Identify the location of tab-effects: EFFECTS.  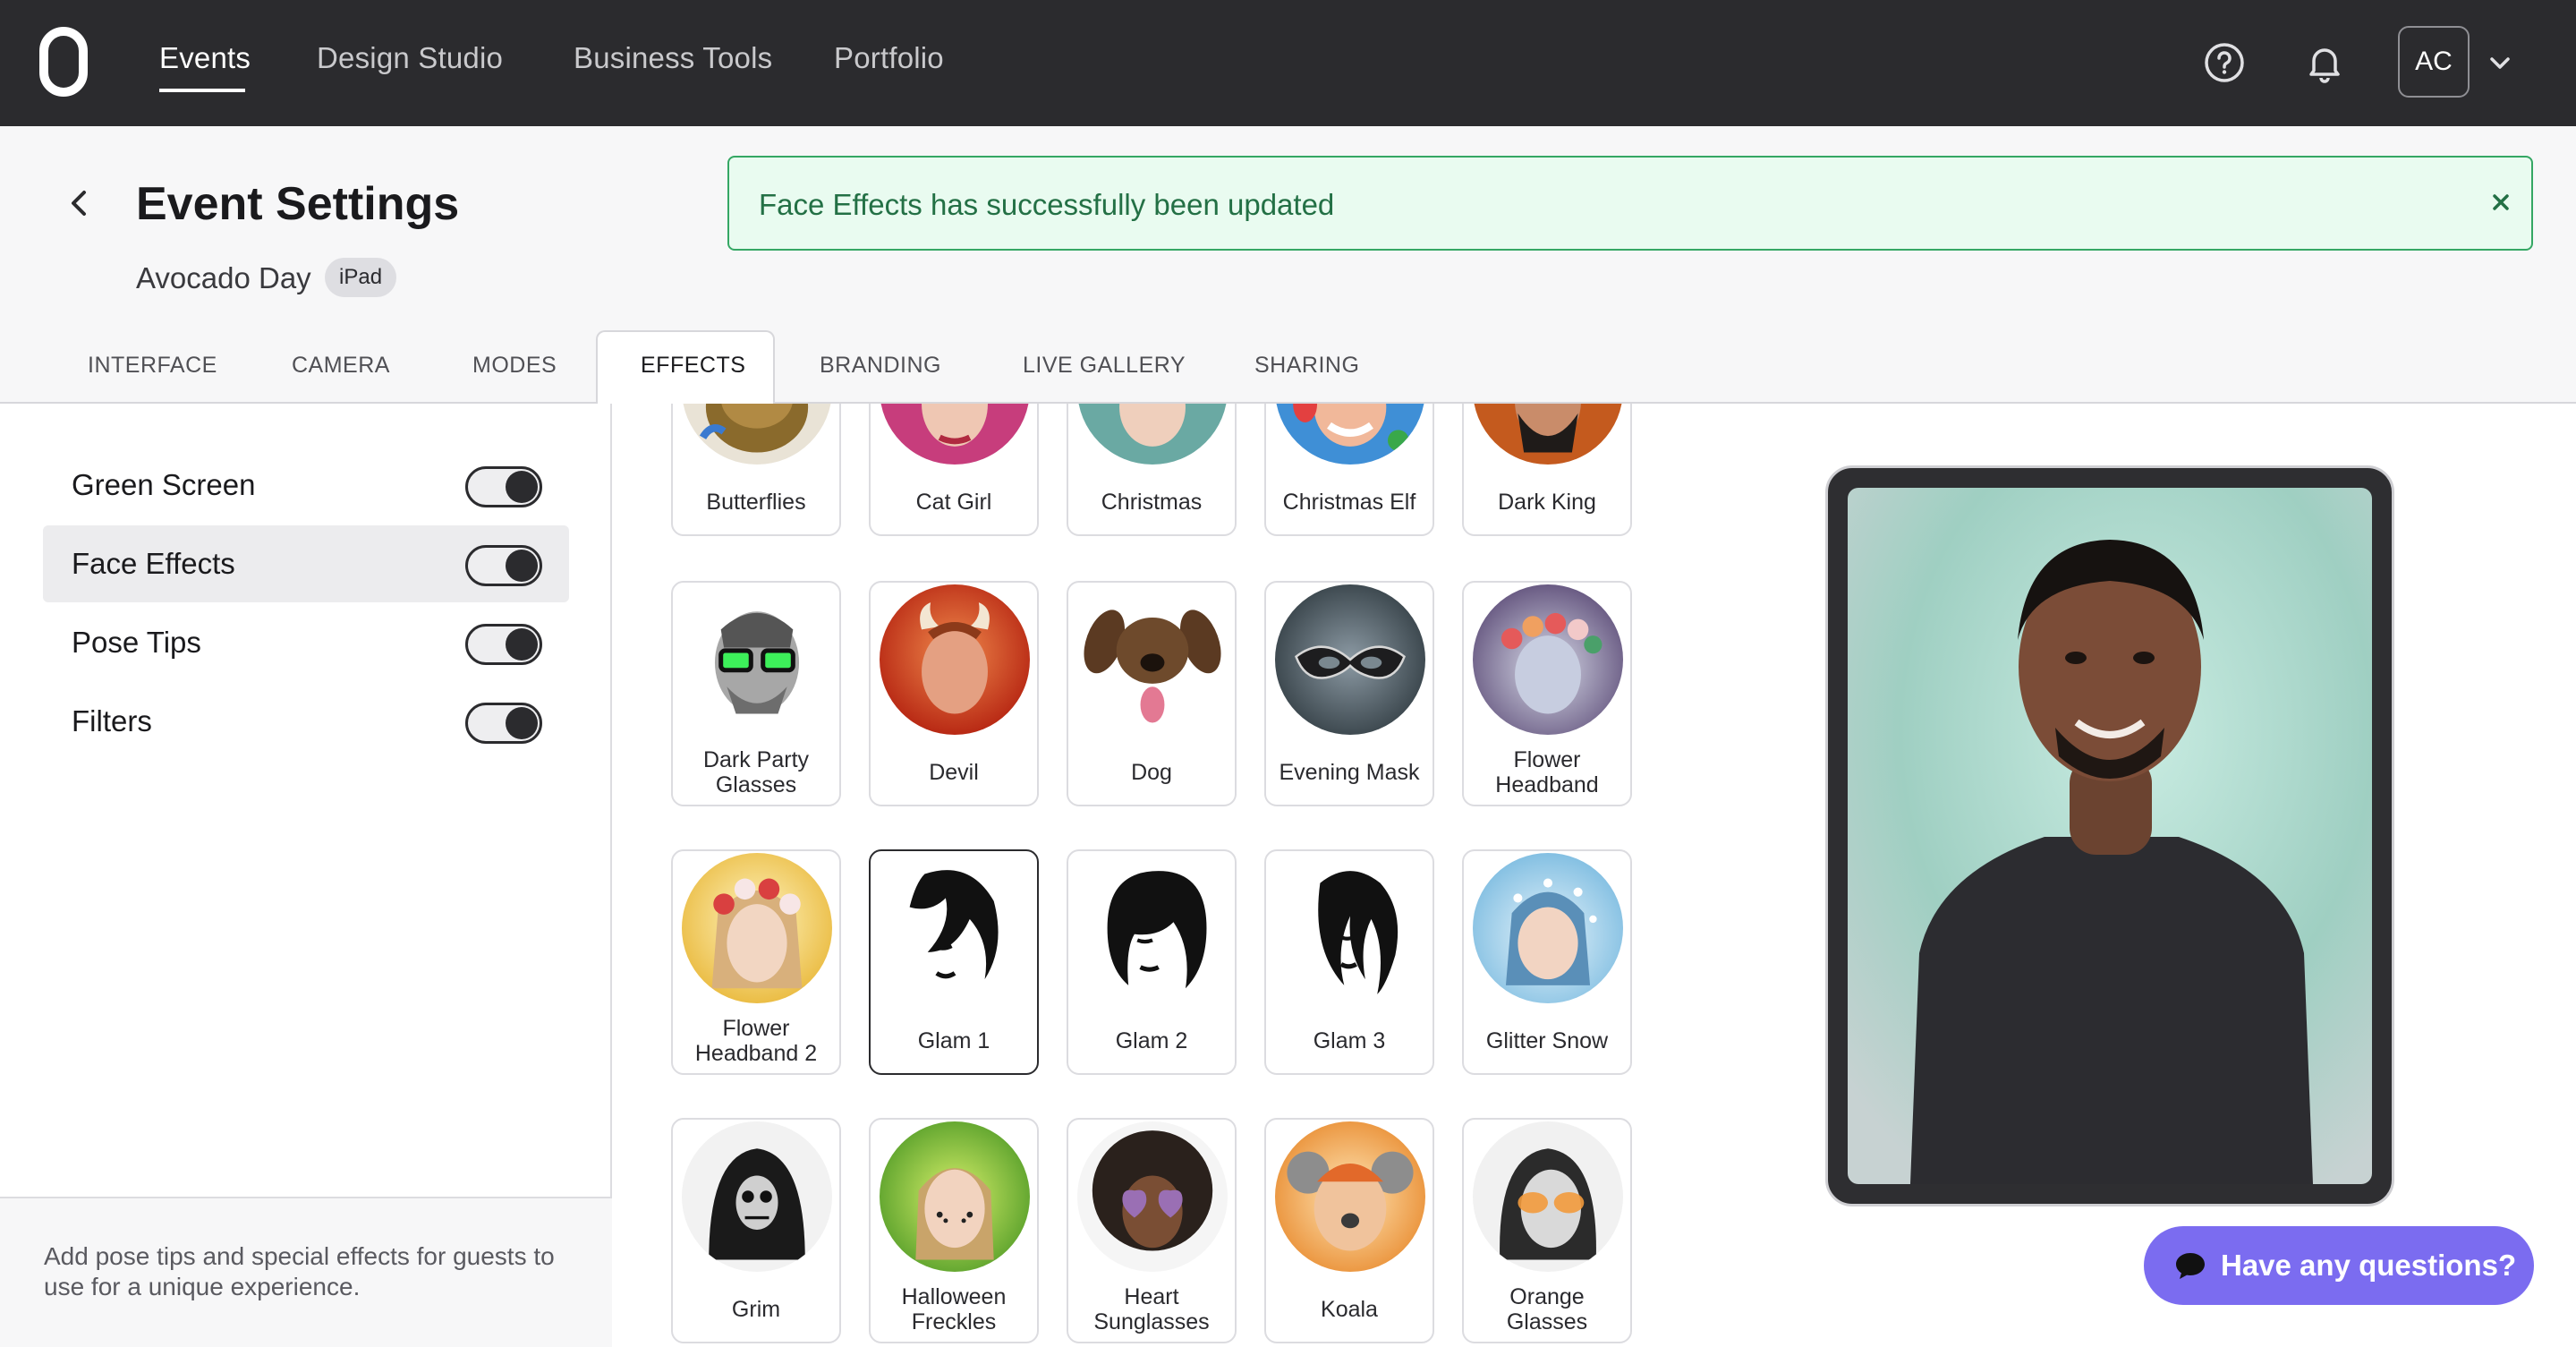
(693, 366).